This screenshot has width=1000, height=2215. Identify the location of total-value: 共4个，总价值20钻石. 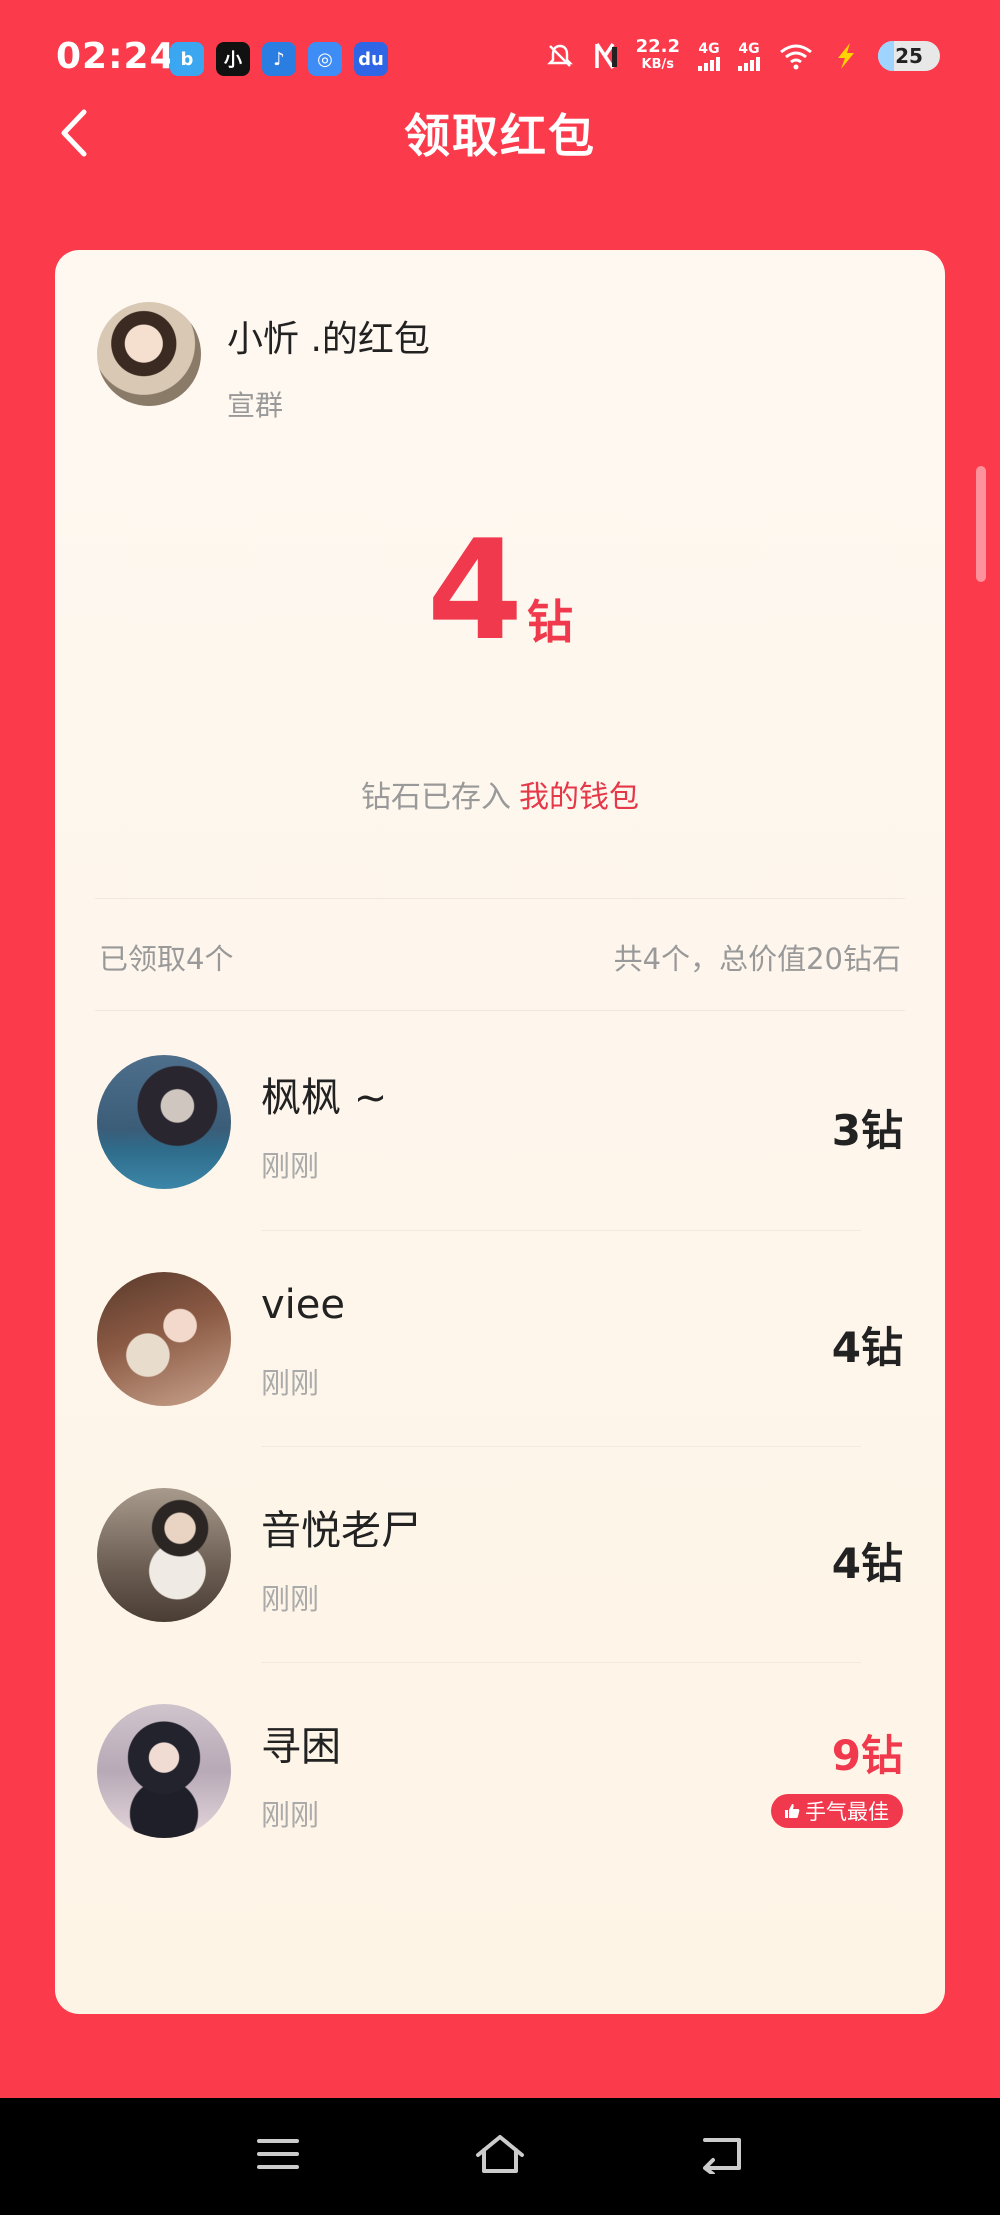
(757, 959).